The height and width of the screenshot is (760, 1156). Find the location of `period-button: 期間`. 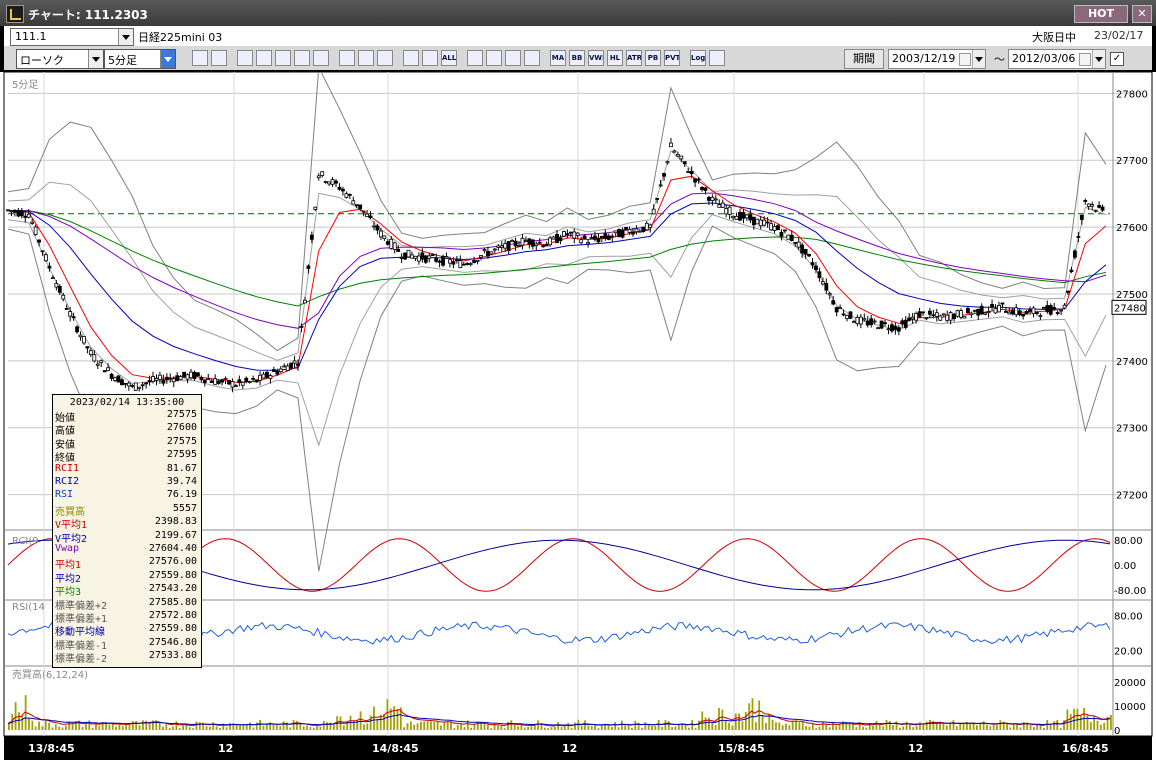

period-button: 期間 is located at coordinates (864, 59).